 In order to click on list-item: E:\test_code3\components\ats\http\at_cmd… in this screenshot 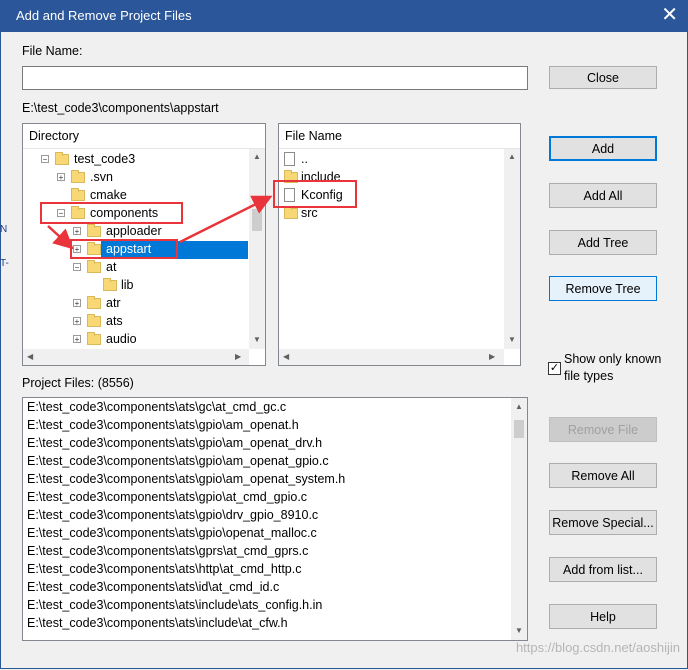, I will do `click(164, 571)`.